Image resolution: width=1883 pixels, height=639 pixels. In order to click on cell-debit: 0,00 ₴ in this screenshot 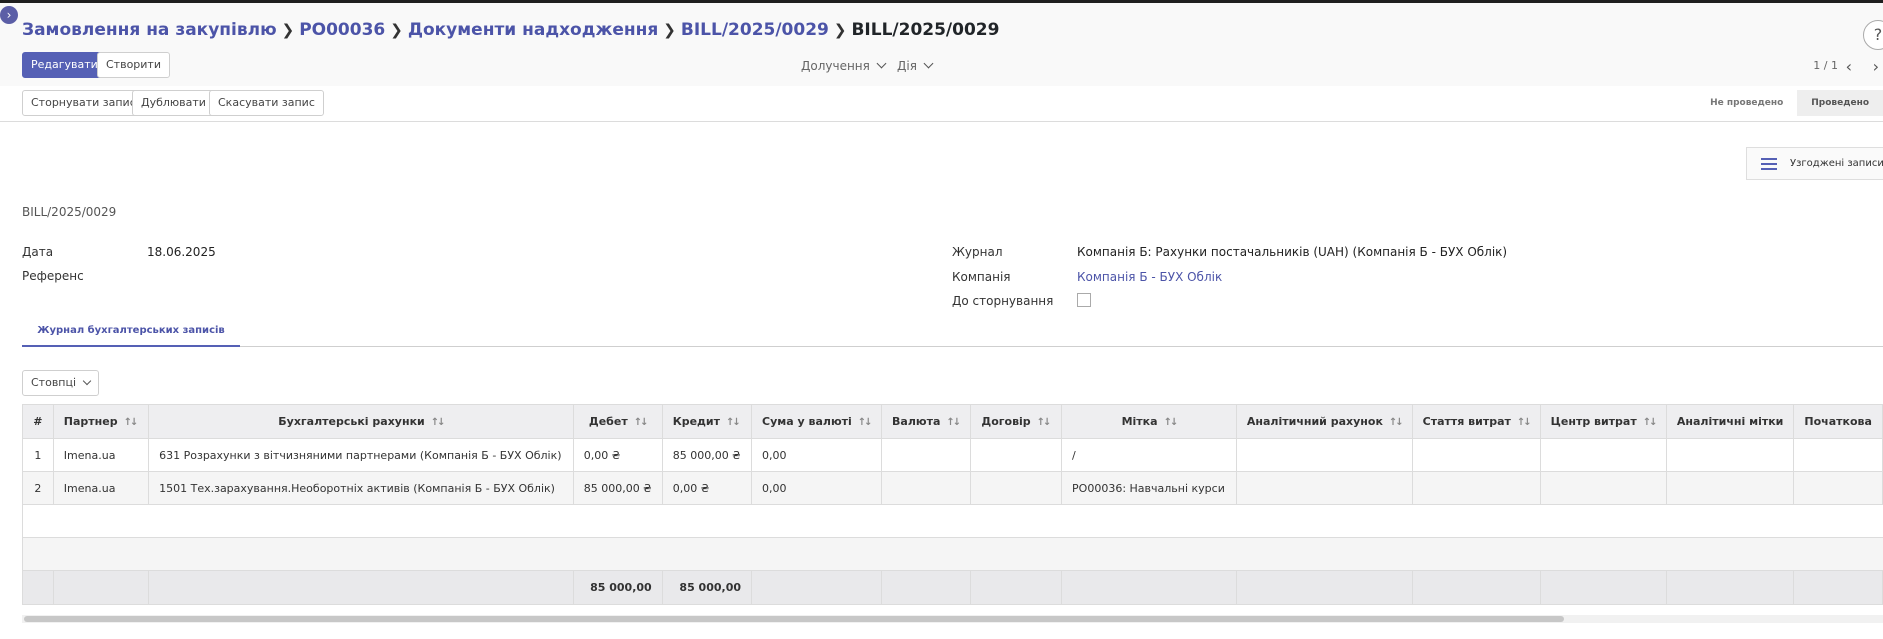, I will do `click(617, 455)`.